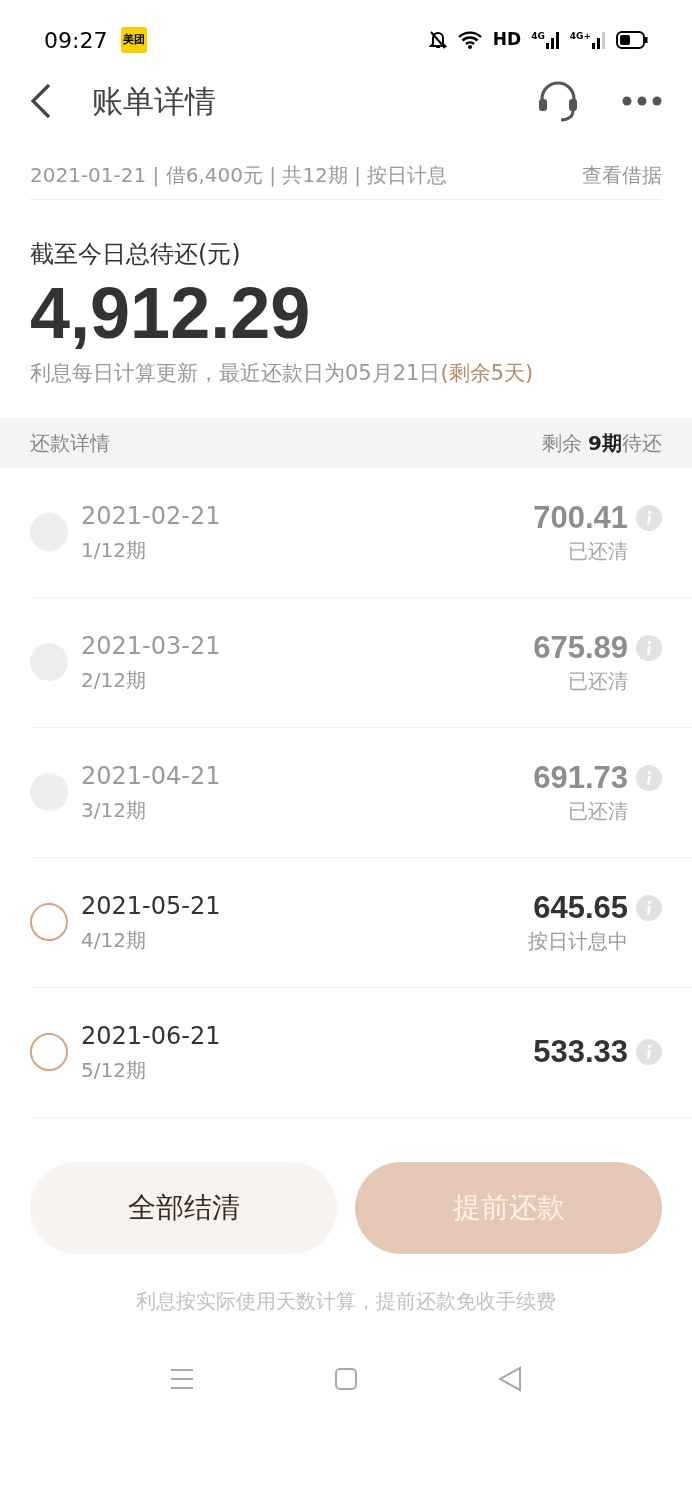 The height and width of the screenshot is (1500, 692). Describe the element at coordinates (580, 648) in the screenshot. I see `installment-amount: 675.89` at that location.